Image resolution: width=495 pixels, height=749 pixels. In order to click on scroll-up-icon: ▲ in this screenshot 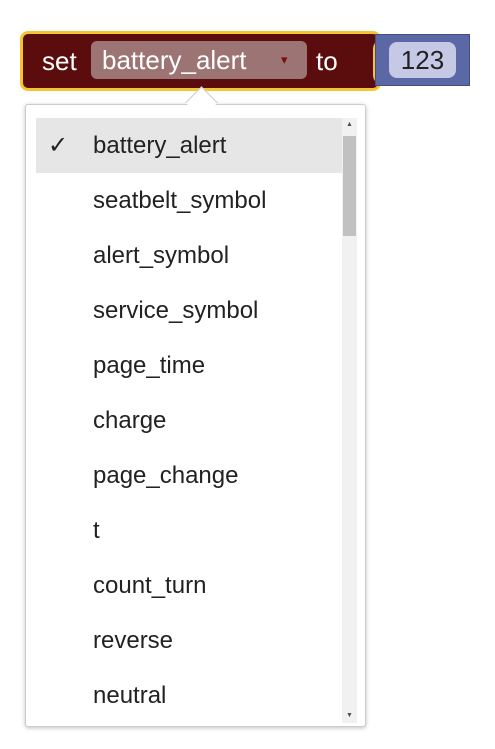, I will do `click(349, 125)`.